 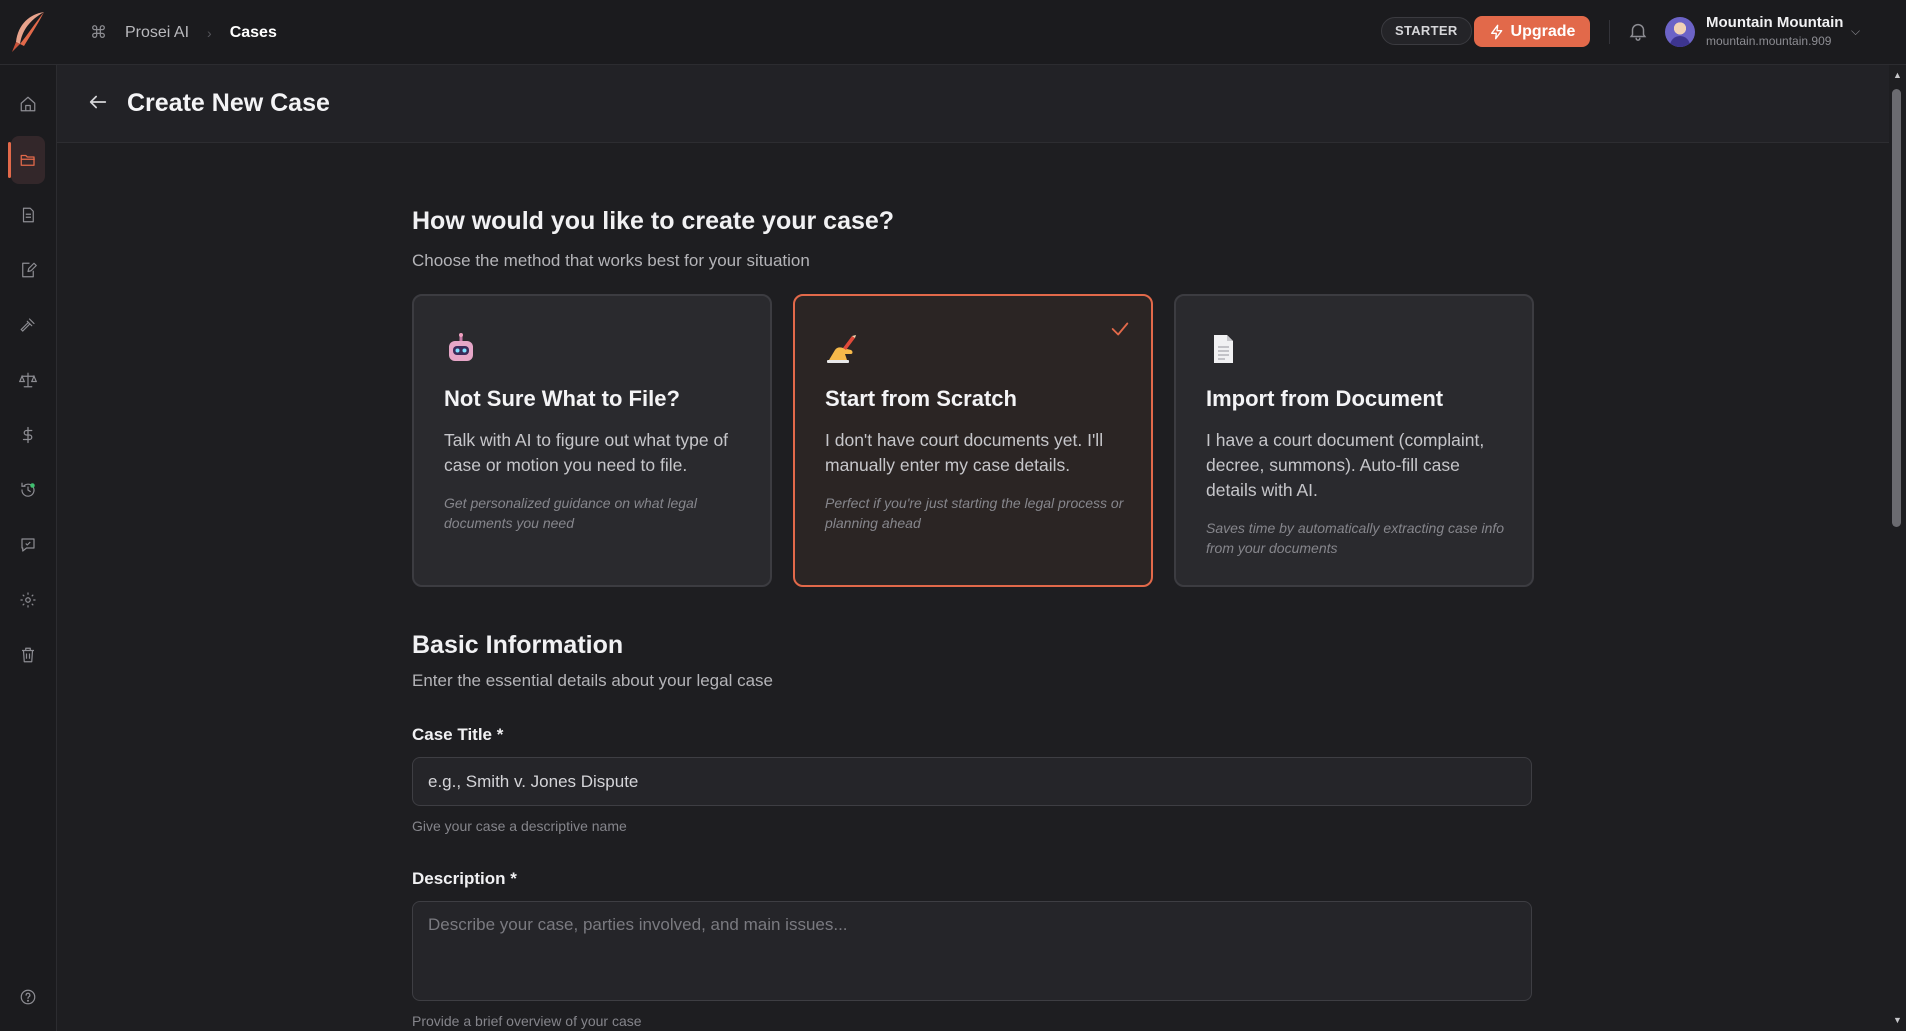 What do you see at coordinates (28, 997) in the screenshot?
I see `help-icon` at bounding box center [28, 997].